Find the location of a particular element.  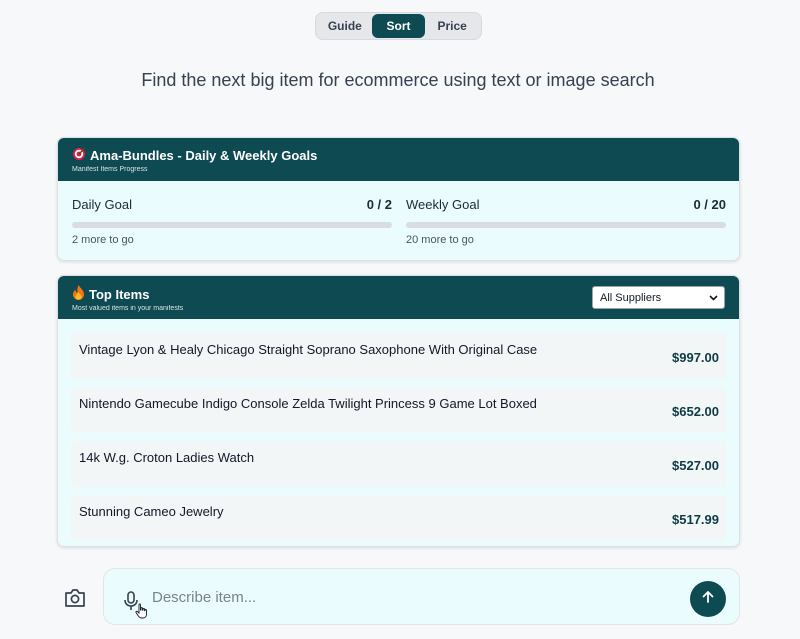

camera-button is located at coordinates (76, 599).